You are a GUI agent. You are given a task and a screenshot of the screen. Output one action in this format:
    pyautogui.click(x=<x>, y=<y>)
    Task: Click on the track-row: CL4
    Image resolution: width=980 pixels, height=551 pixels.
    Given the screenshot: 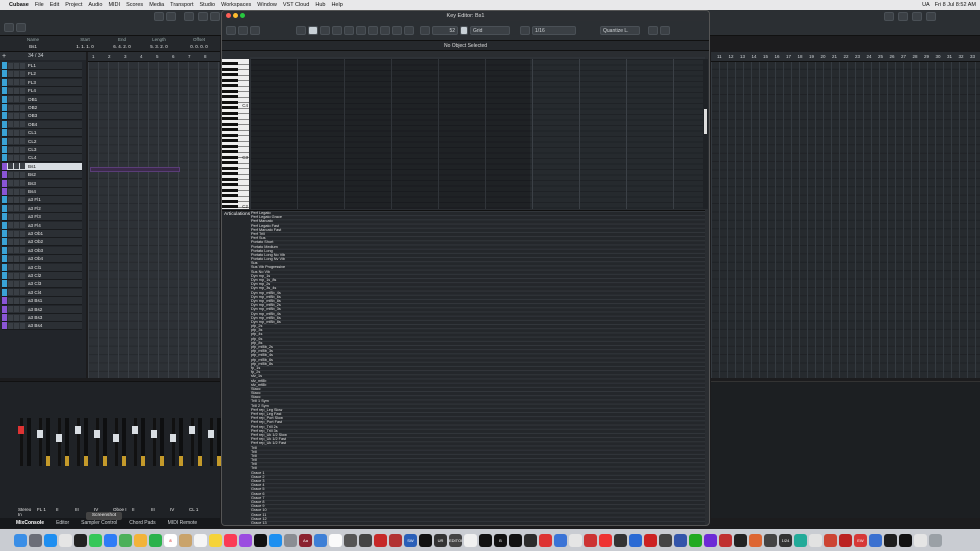 What is the action you would take?
    pyautogui.click(x=42, y=158)
    